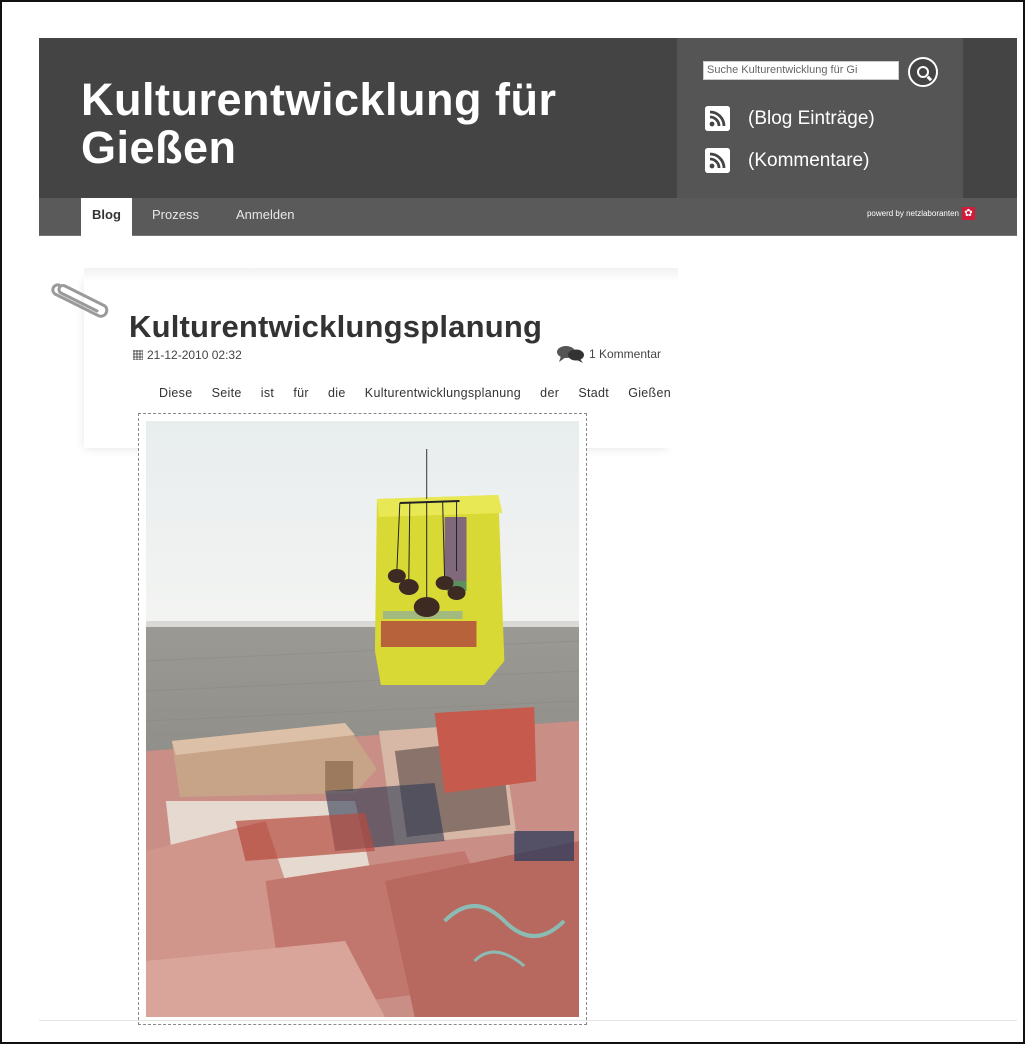 This screenshot has height=1044, width=1025. I want to click on search-button, so click(923, 72).